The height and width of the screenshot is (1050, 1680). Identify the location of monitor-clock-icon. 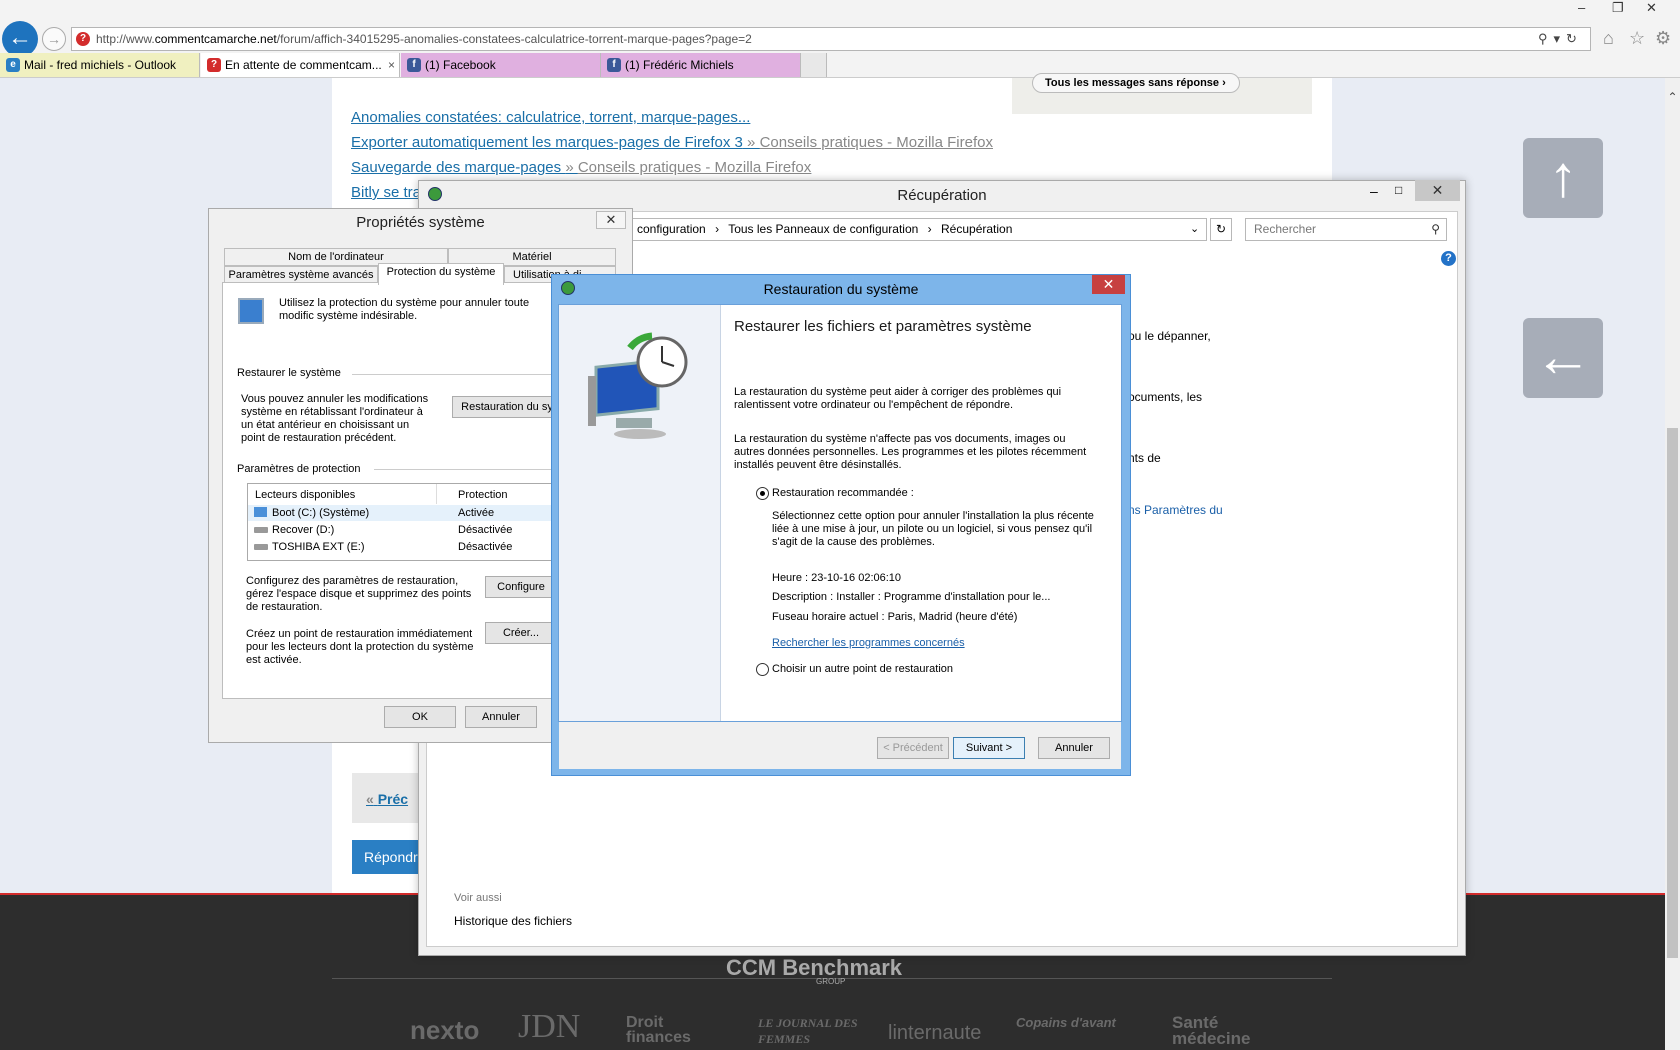
(638, 385).